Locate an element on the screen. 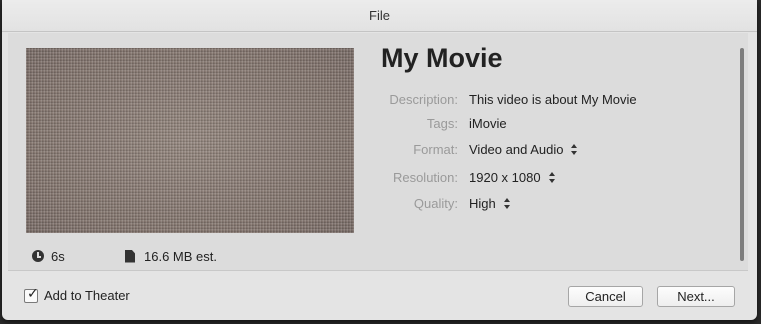 The width and height of the screenshot is (761, 324). add-to-theater-label: Add to Theater is located at coordinates (87, 295).